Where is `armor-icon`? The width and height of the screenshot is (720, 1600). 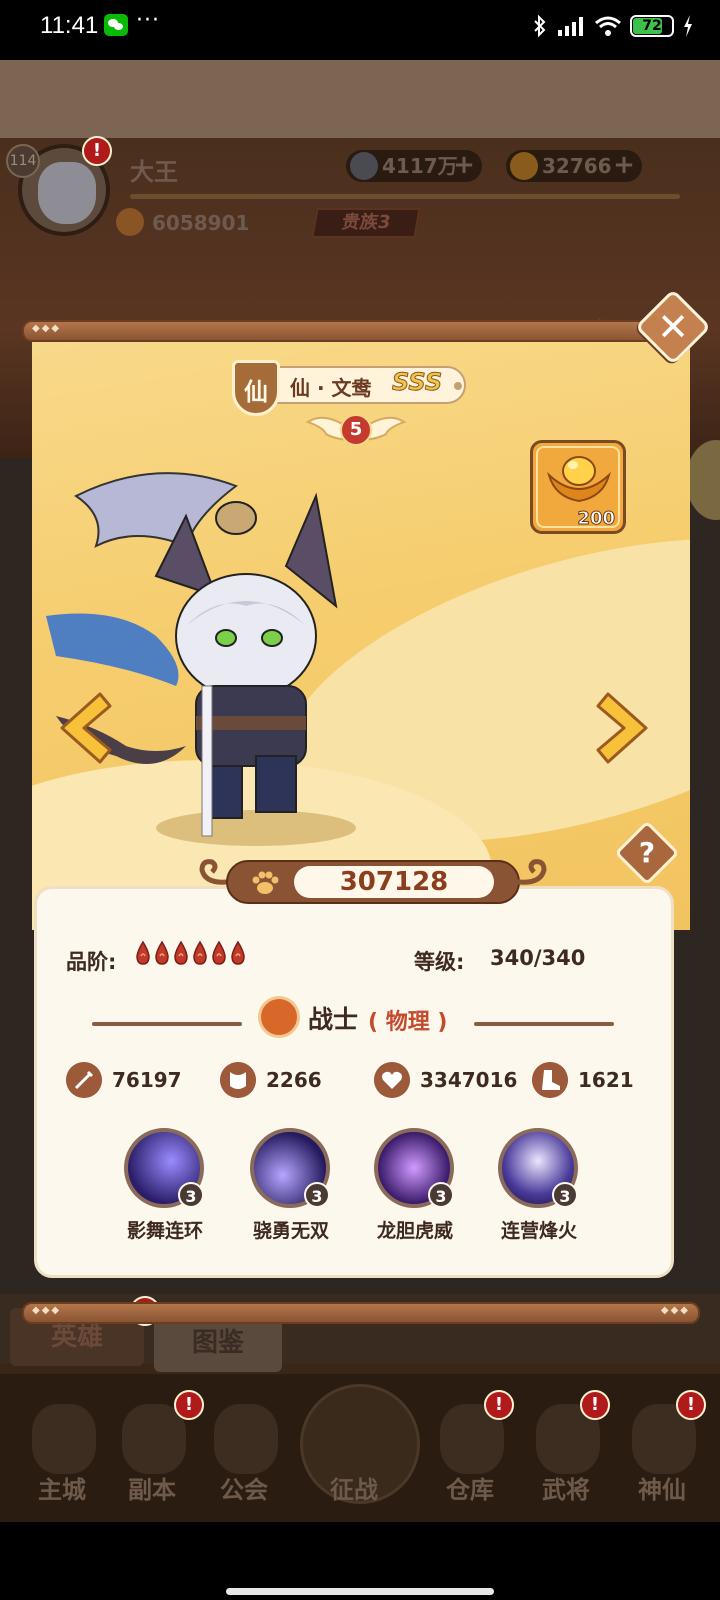 armor-icon is located at coordinates (238, 1080).